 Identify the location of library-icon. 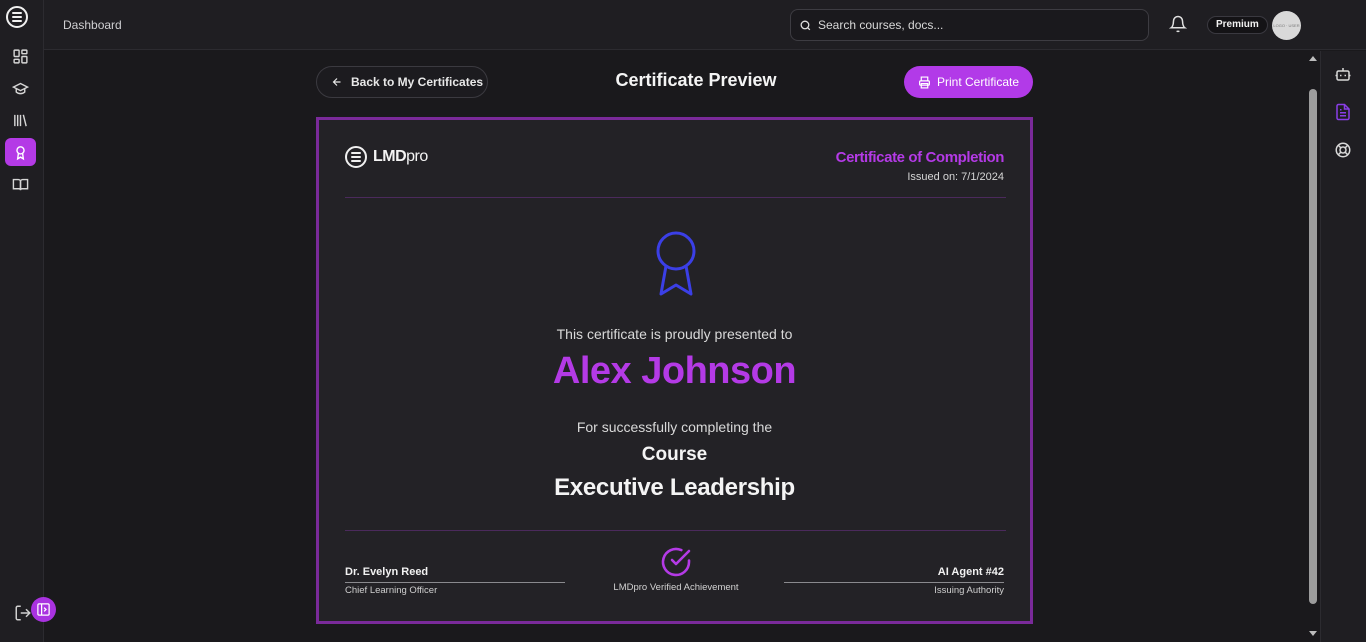
(20, 120).